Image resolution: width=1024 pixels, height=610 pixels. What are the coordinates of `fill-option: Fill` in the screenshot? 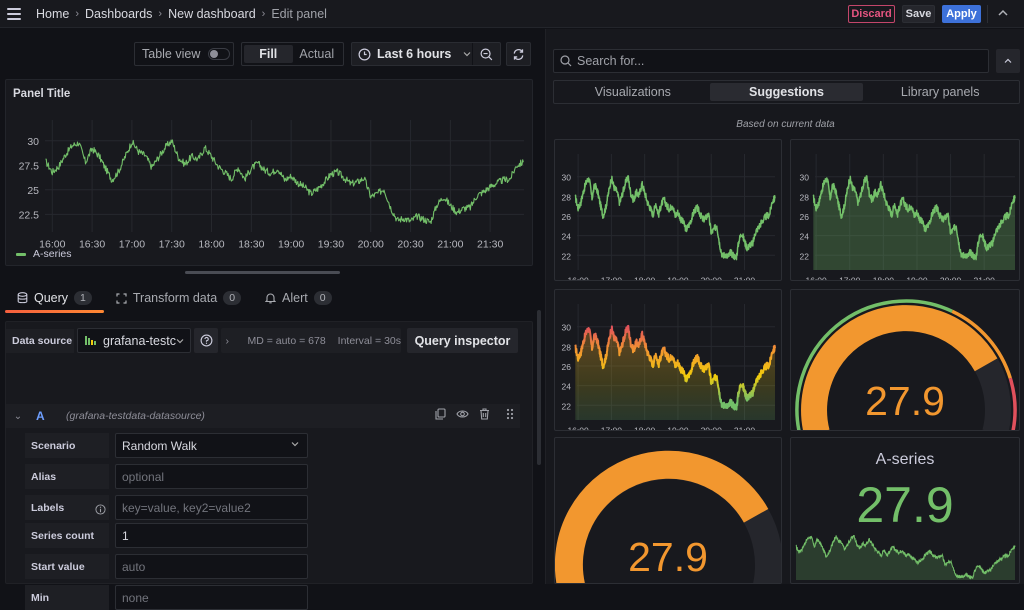 It's located at (268, 54).